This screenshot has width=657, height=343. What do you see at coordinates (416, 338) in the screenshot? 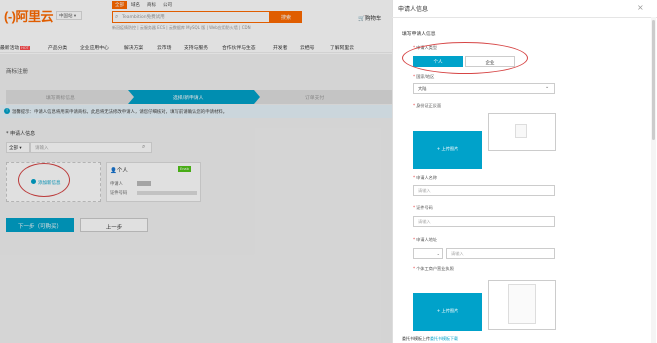
I see `footer-text: 委托书模板上传` at bounding box center [416, 338].